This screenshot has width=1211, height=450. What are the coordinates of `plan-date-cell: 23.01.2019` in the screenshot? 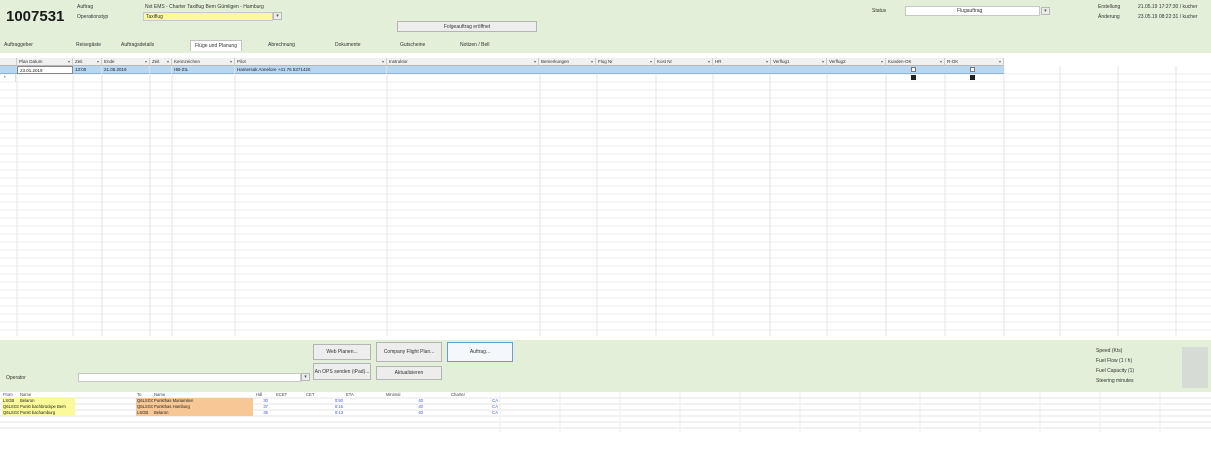 It's located at (45, 70).